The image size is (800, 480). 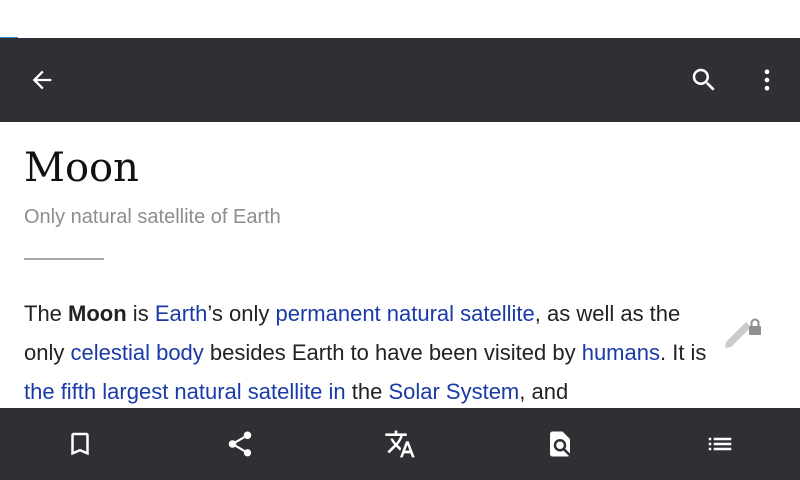 I want to click on search-button, so click(x=704, y=80).